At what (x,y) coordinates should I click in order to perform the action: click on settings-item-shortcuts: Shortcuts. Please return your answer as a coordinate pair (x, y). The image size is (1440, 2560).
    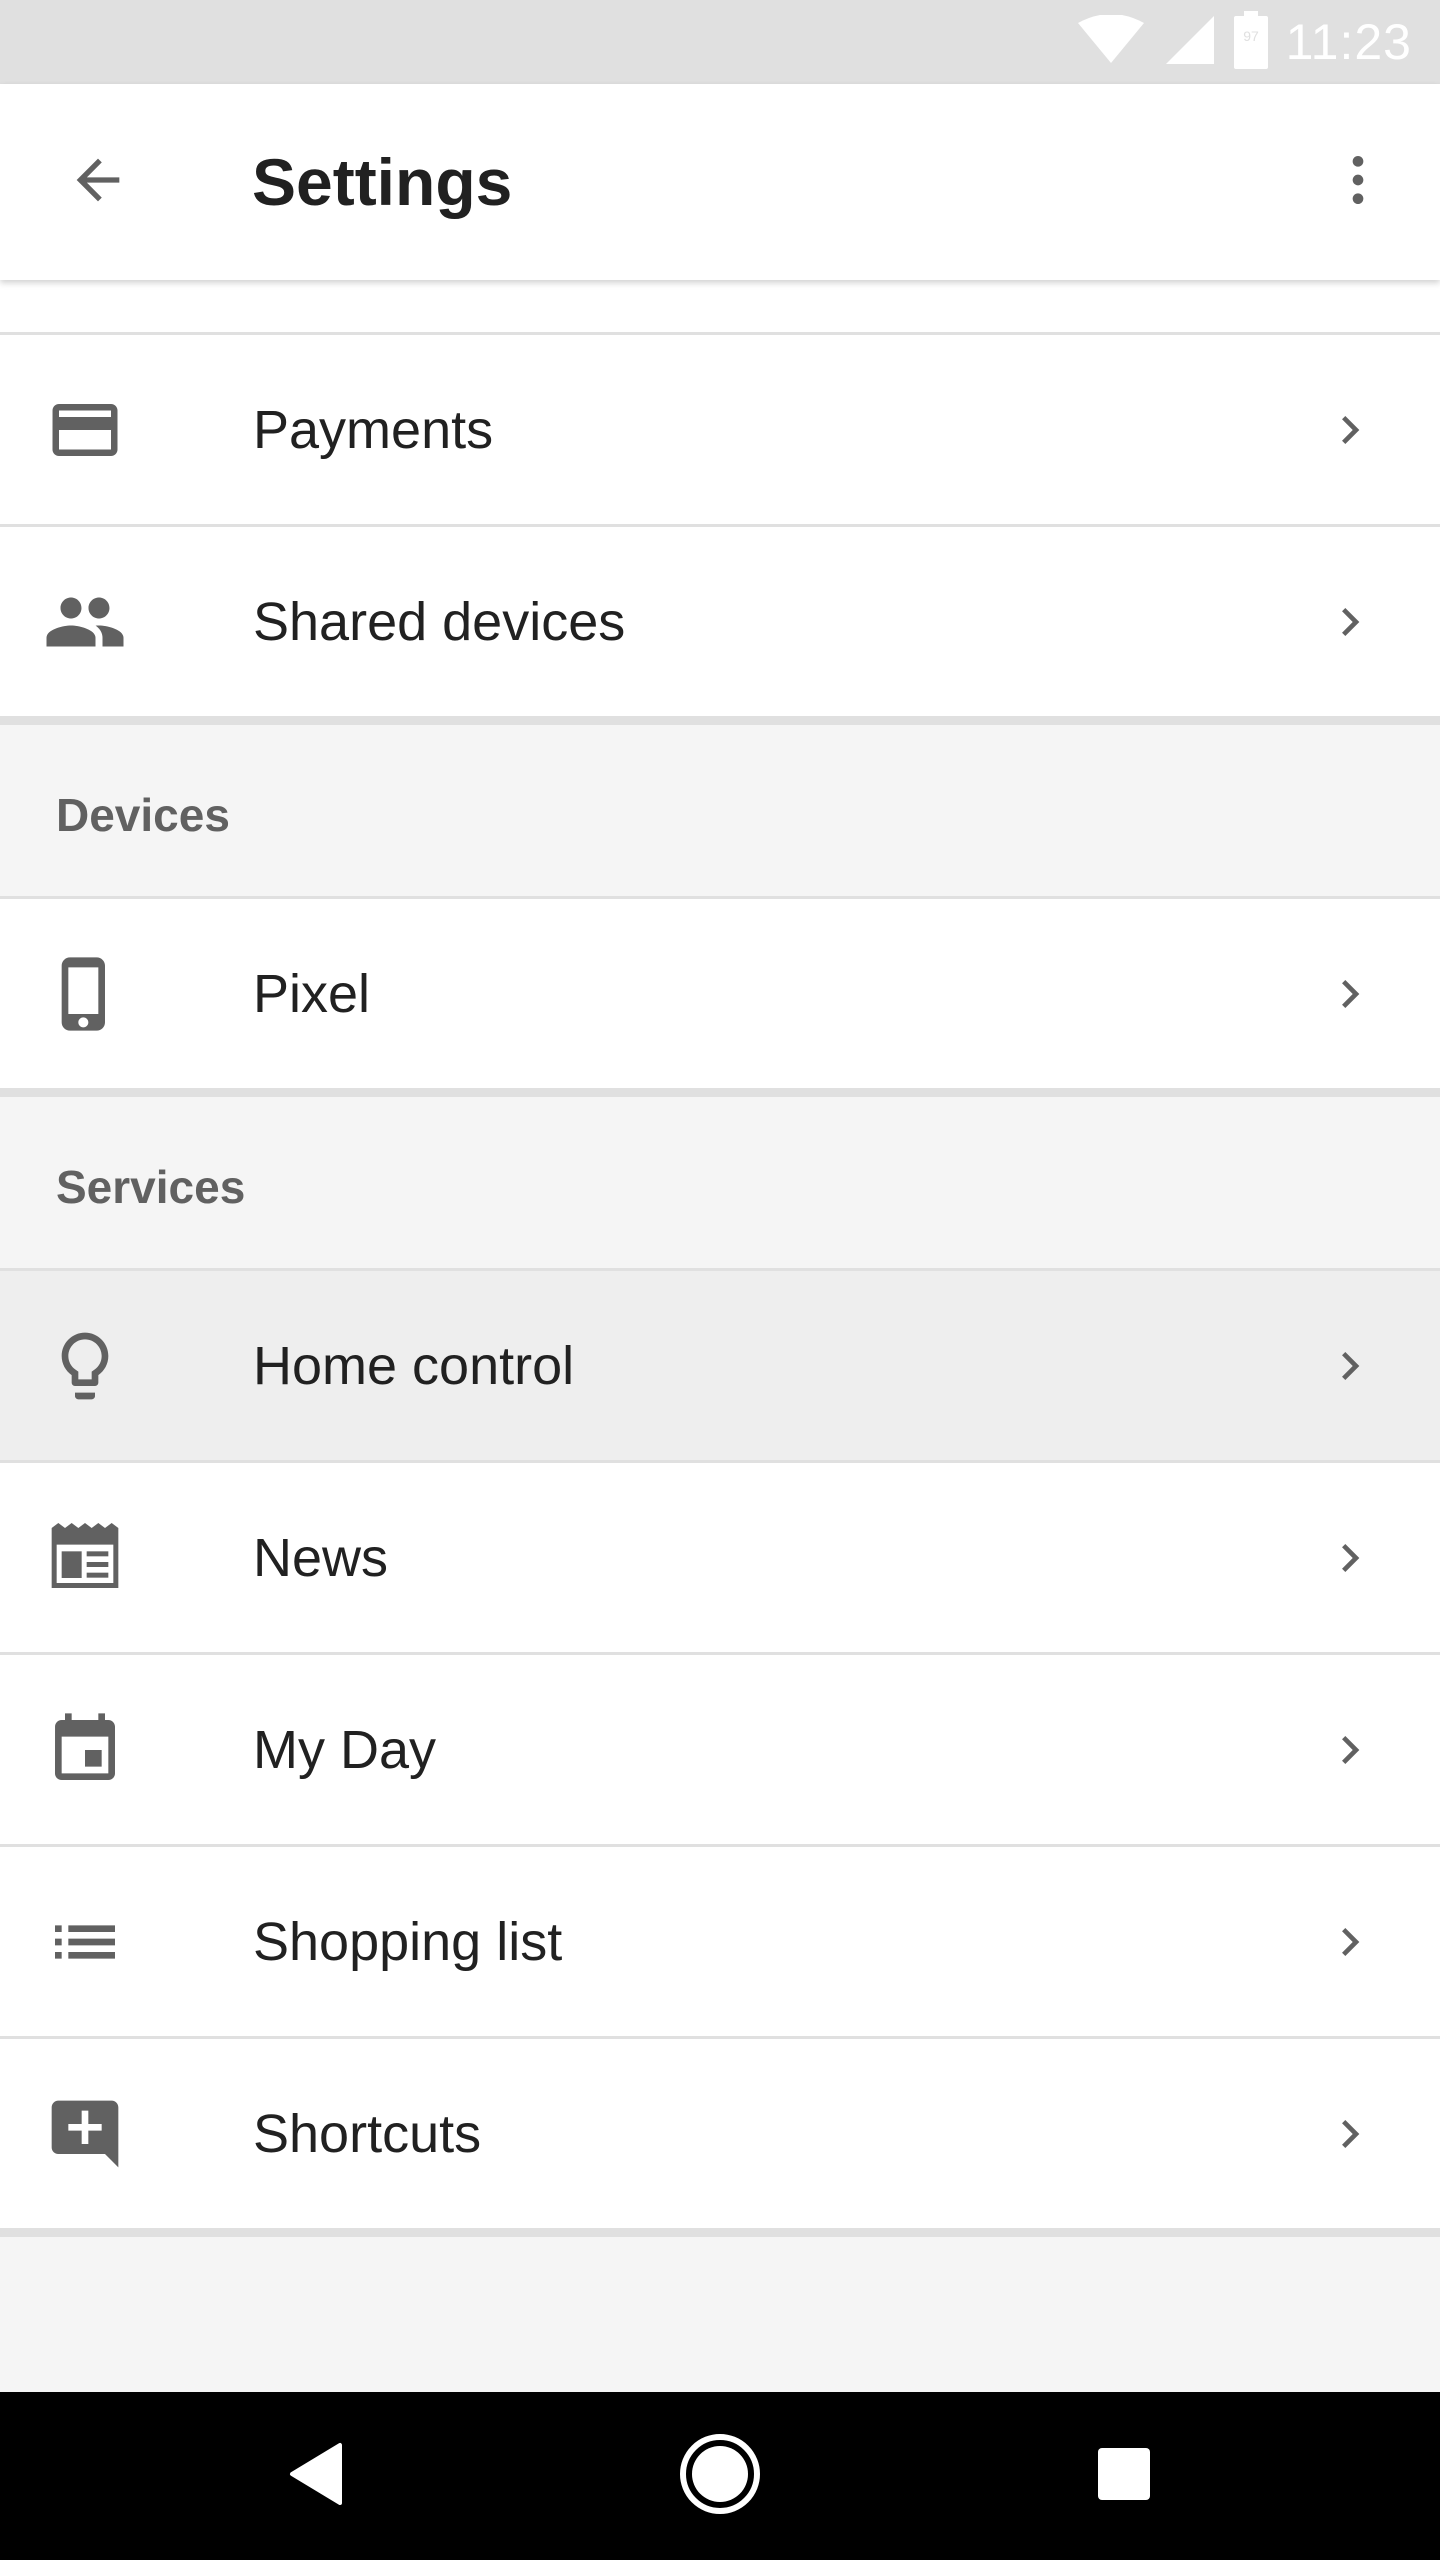
    Looking at the image, I should click on (720, 2135).